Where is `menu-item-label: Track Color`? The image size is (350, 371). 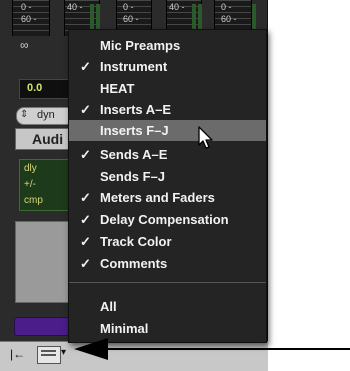 menu-item-label: Track Color is located at coordinates (136, 241).